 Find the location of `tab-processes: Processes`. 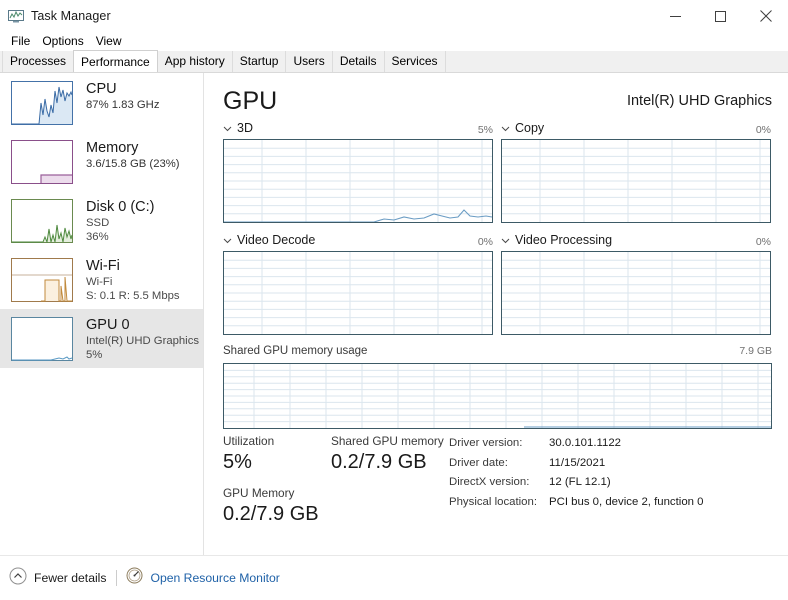

tab-processes: Processes is located at coordinates (38, 61).